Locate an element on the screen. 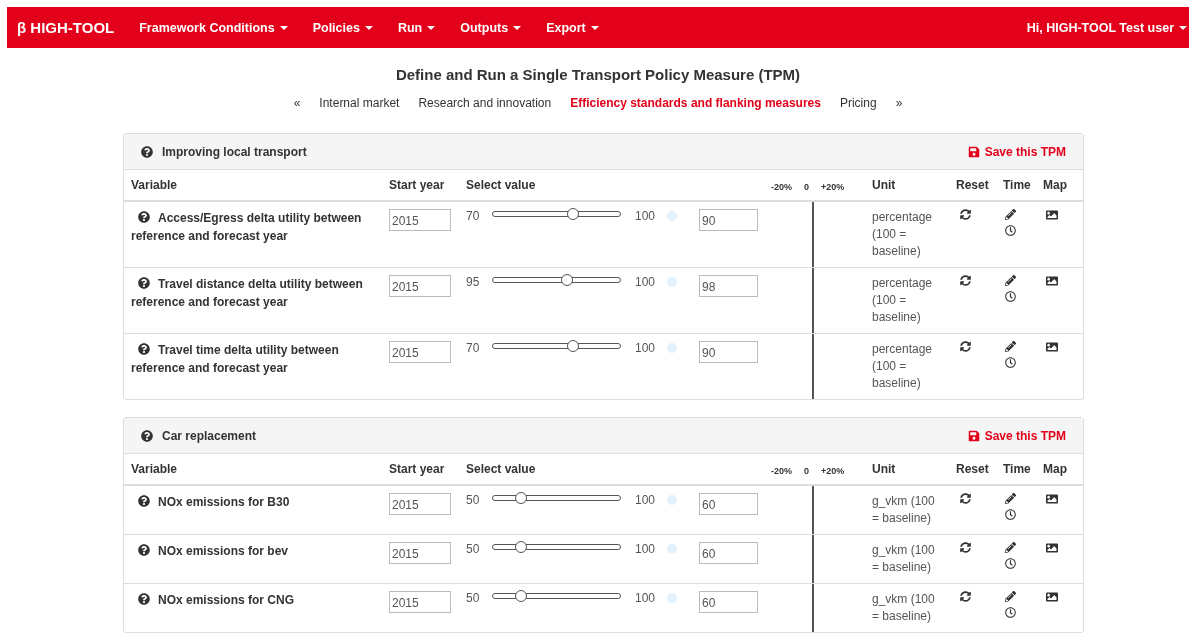  nav-menu: Run is located at coordinates (416, 27).